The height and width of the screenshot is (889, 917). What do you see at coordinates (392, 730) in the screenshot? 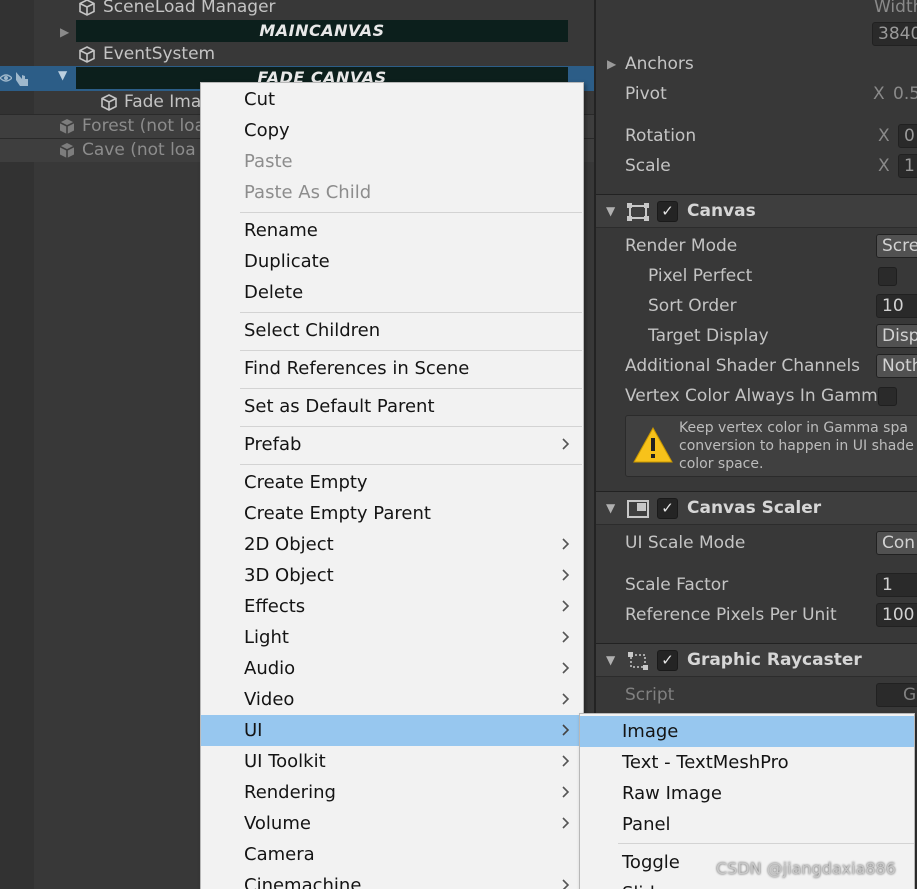
I see `menu-item-ui: UI` at bounding box center [392, 730].